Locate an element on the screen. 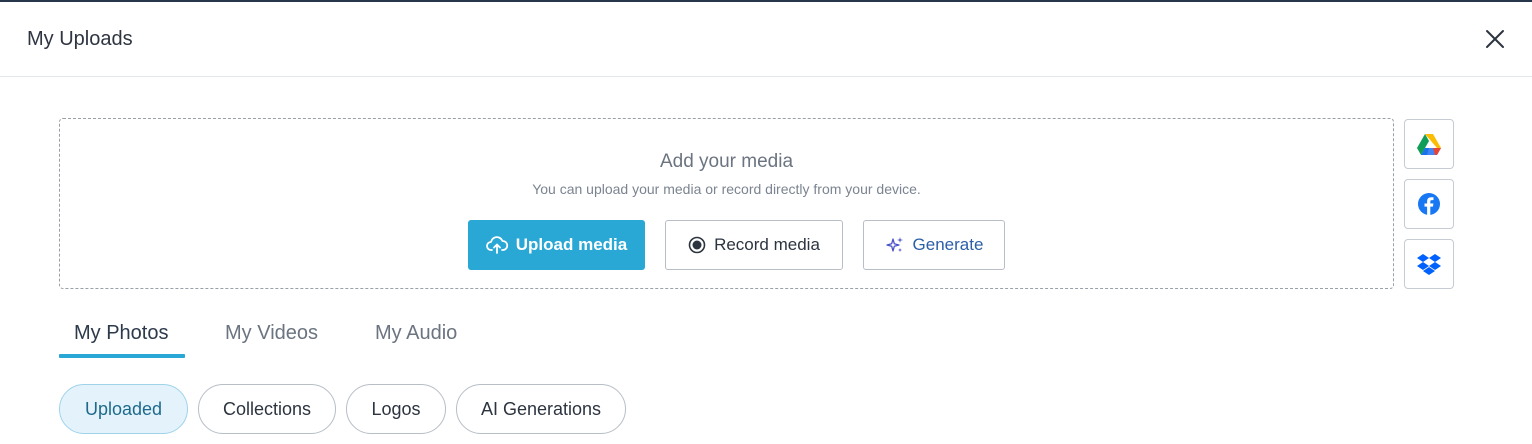 The height and width of the screenshot is (444, 1532). record-icon is located at coordinates (697, 245).